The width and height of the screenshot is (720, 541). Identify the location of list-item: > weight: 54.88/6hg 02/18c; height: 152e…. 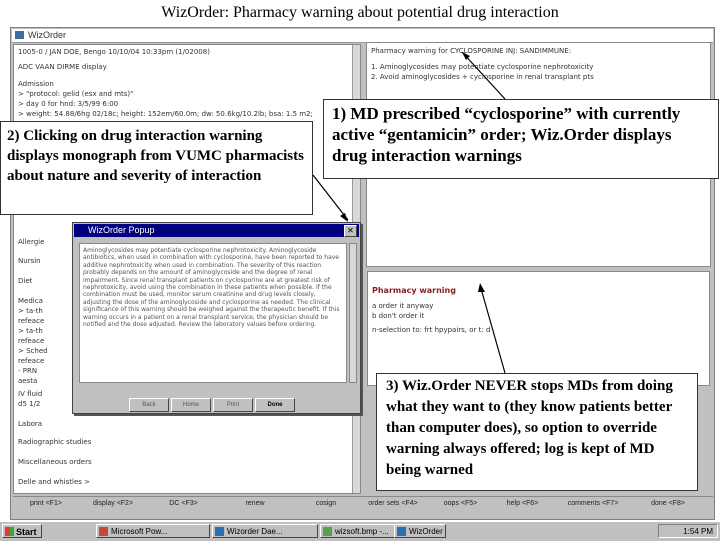
(165, 114).